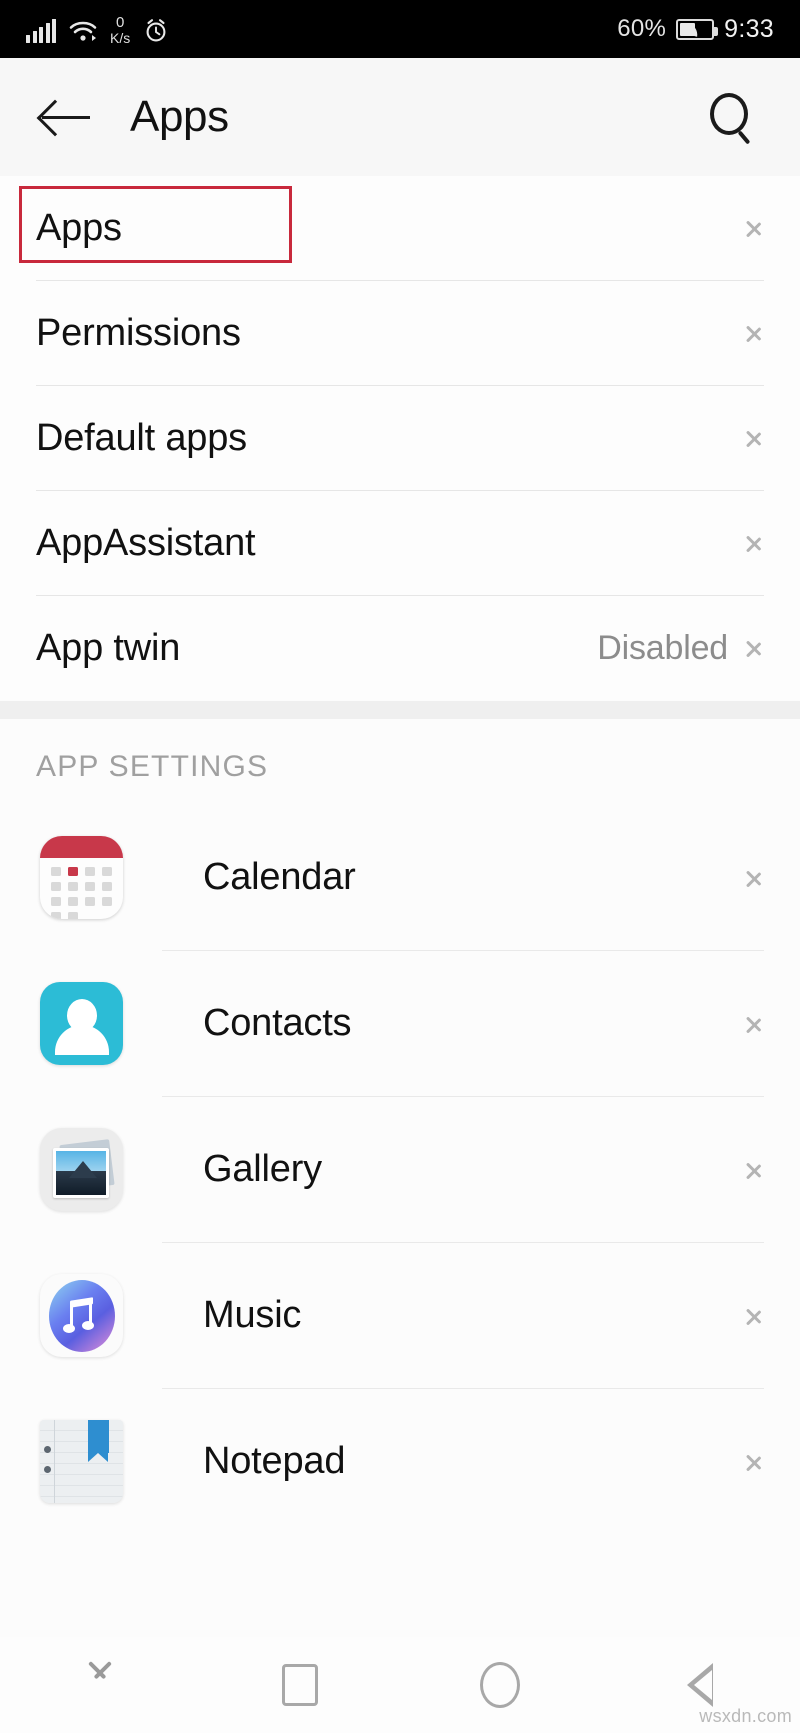 This screenshot has height=1733, width=800. What do you see at coordinates (79, 227) in the screenshot?
I see `settings-row-label: Apps` at bounding box center [79, 227].